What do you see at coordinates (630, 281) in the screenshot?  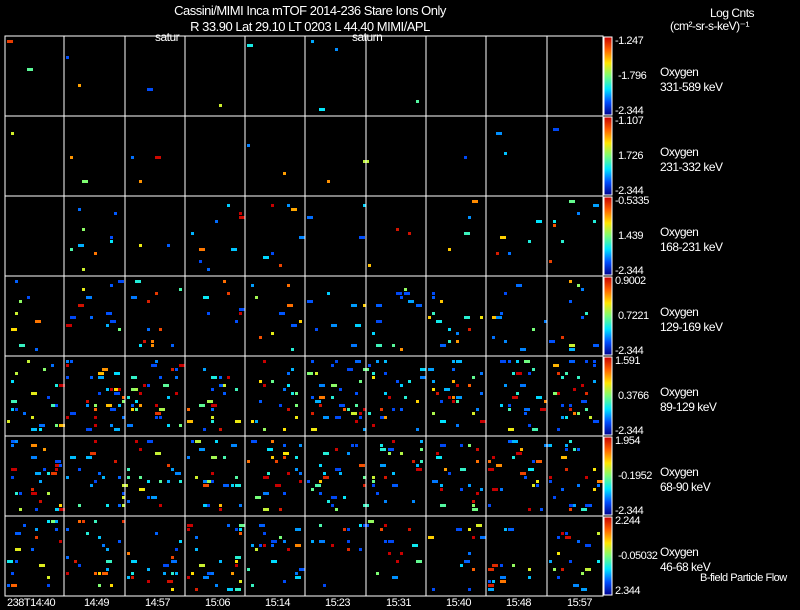 I see `colorbar-max: 0.9002` at bounding box center [630, 281].